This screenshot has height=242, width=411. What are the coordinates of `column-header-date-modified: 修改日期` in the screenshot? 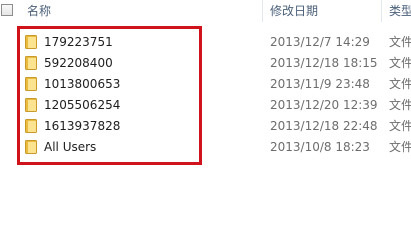 It's located at (294, 11).